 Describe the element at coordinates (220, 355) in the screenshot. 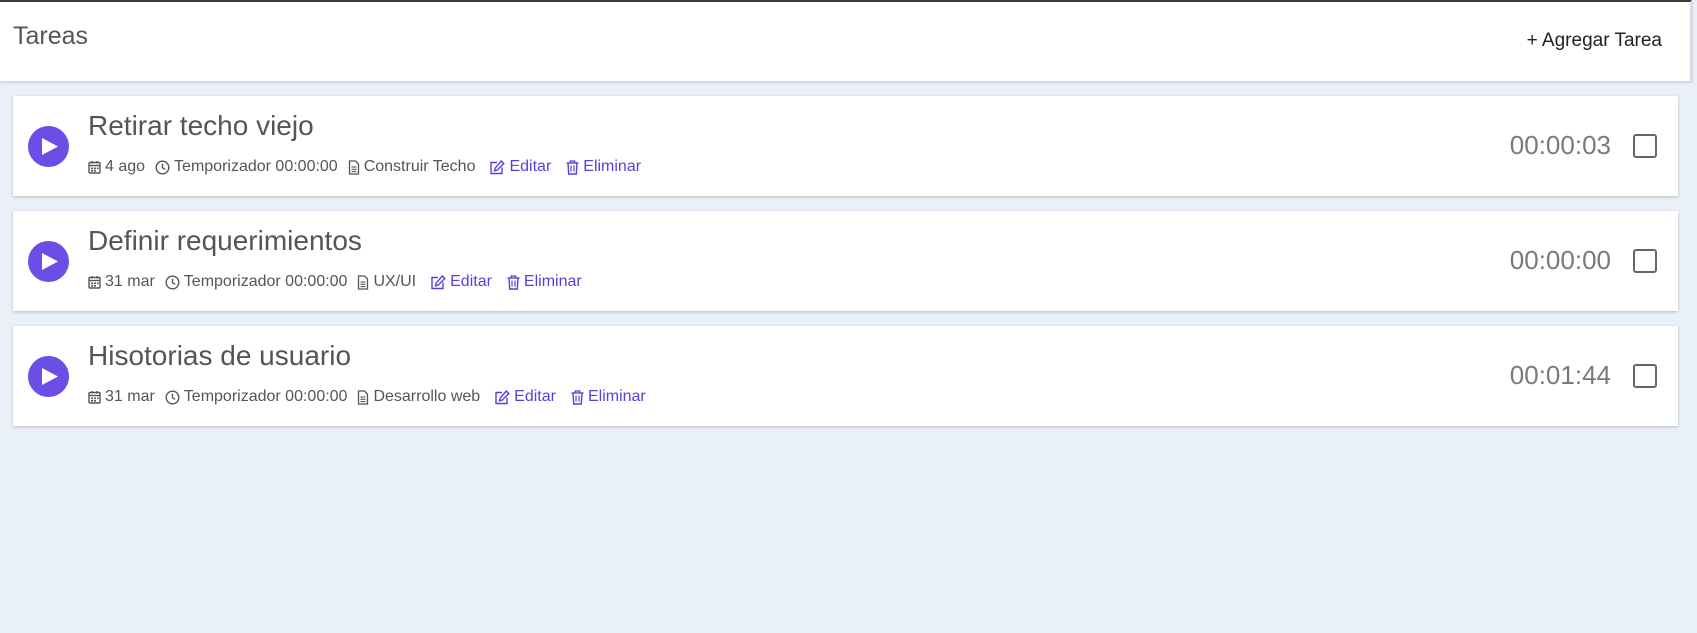

I see `task-title: Hisotorias de usuario` at that location.